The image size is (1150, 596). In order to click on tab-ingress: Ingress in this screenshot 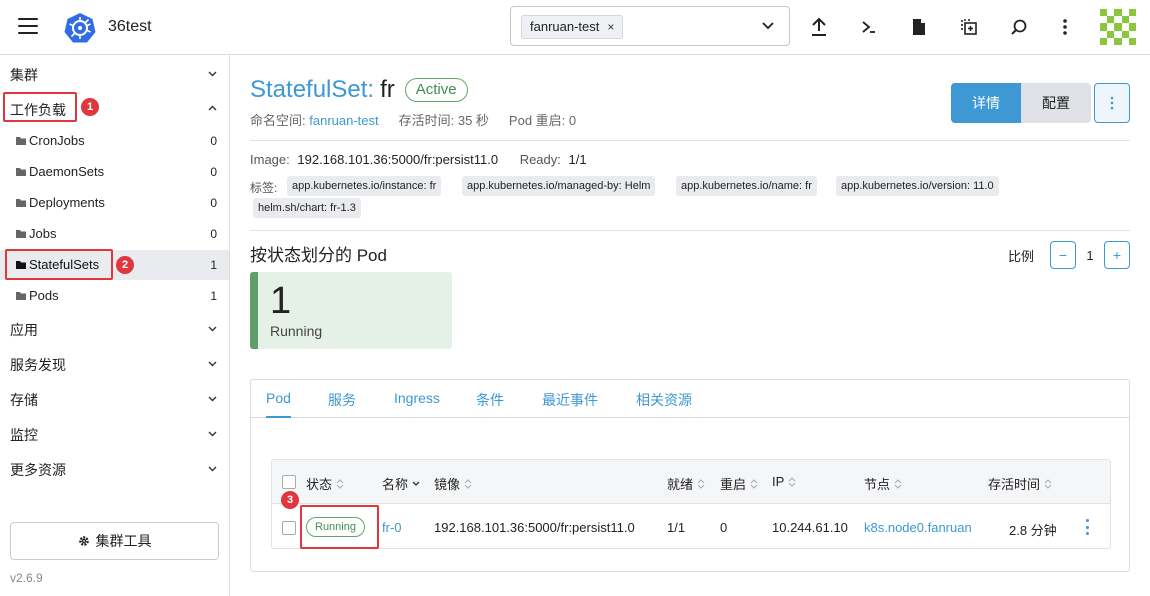, I will do `click(417, 398)`.